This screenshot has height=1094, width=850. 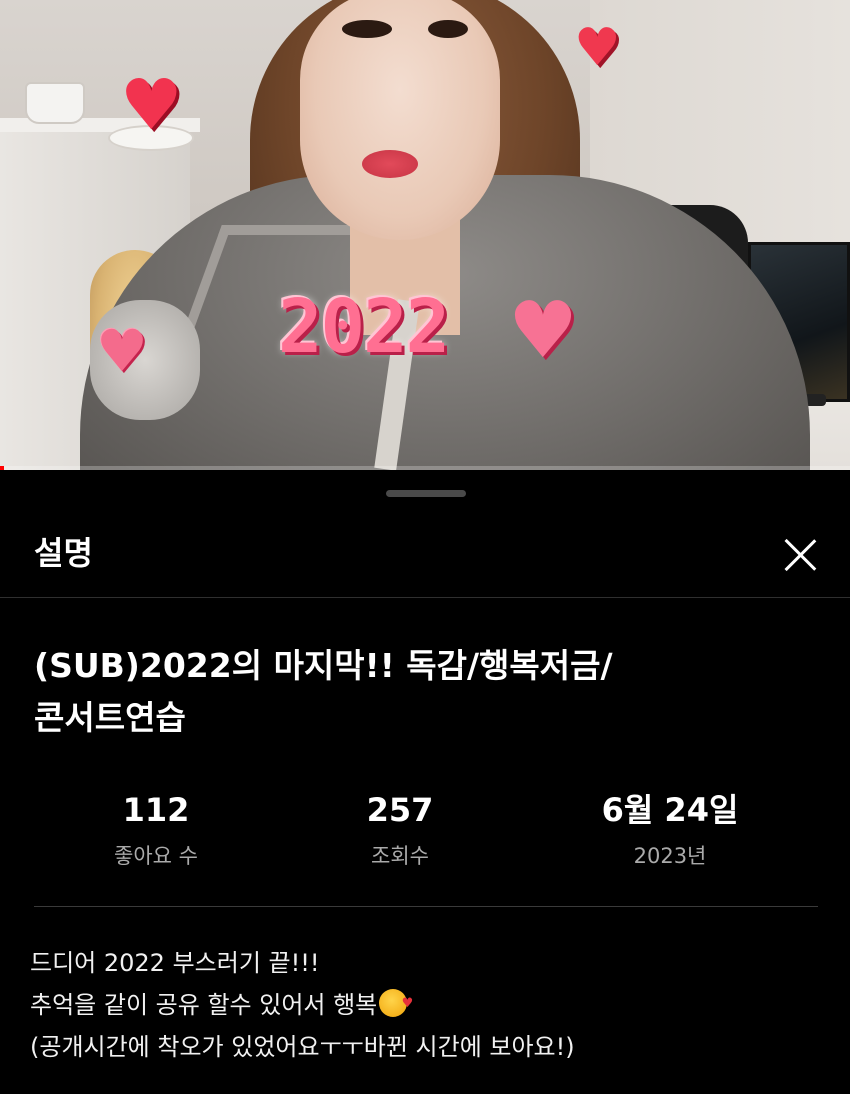 I want to click on sheet-header: 설명, so click(x=425, y=554).